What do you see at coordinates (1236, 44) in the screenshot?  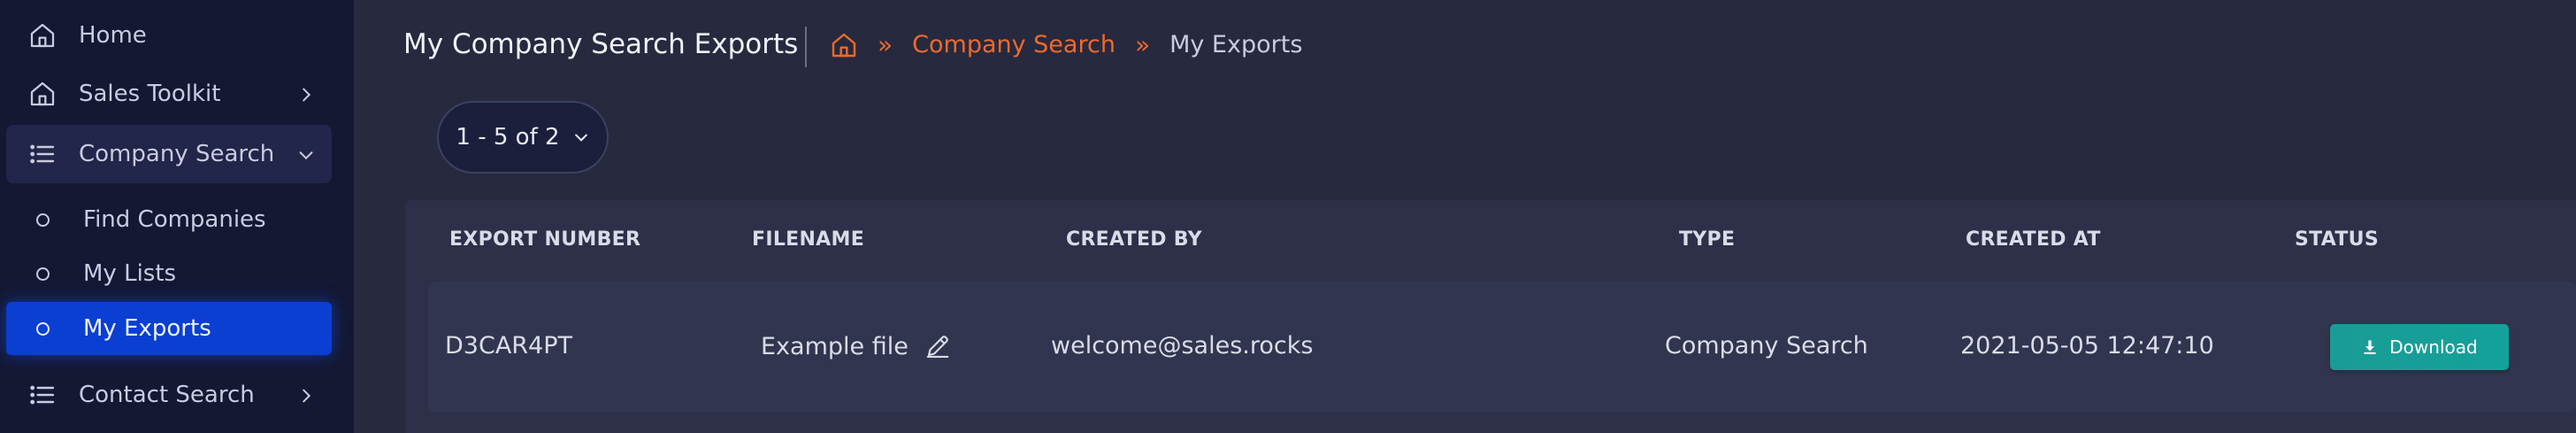 I see `breadcrumb-current: My Exports` at bounding box center [1236, 44].